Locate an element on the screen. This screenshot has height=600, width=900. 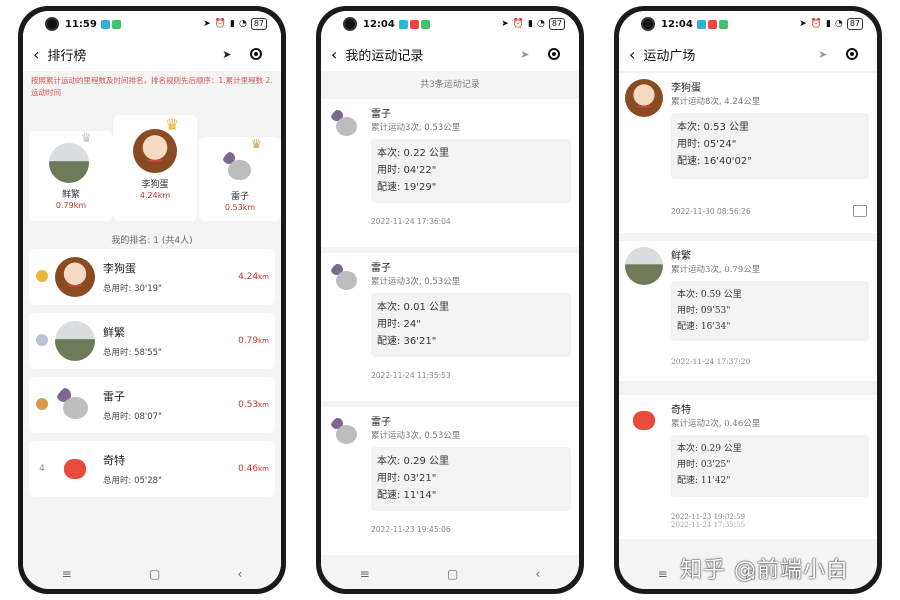
wechat-icon is located at coordinates (425, 24).